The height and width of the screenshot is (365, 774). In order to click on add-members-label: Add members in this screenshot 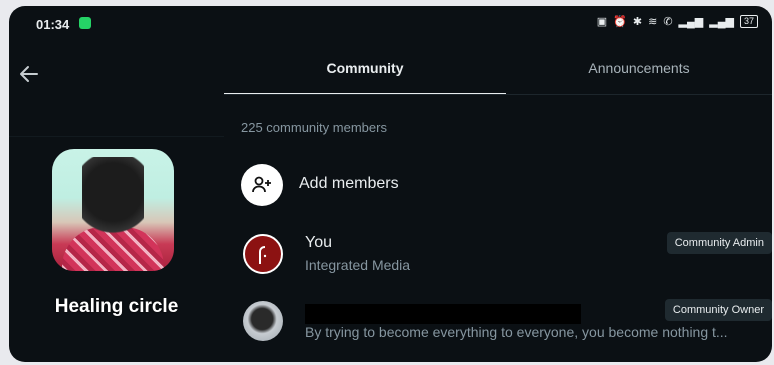, I will do `click(349, 183)`.